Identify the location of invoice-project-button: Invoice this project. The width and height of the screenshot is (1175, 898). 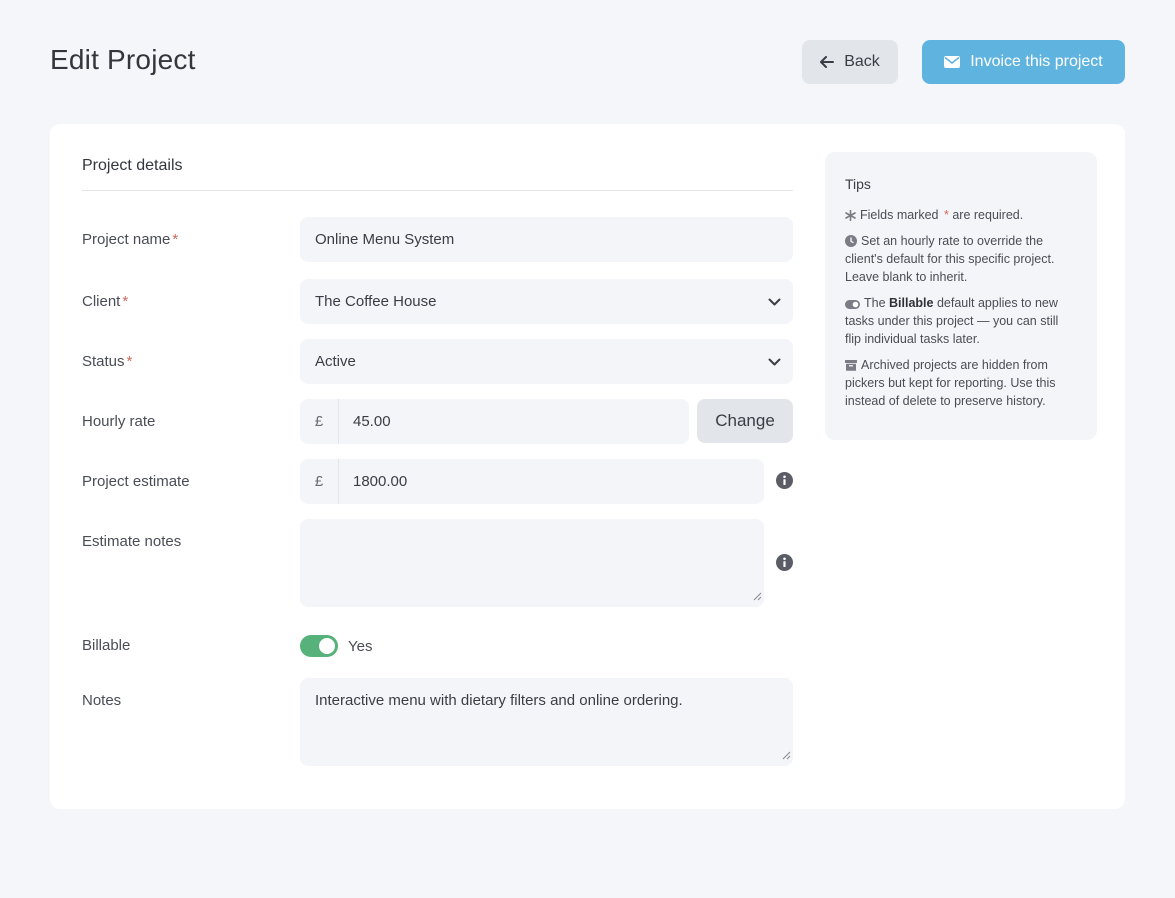
(1023, 62).